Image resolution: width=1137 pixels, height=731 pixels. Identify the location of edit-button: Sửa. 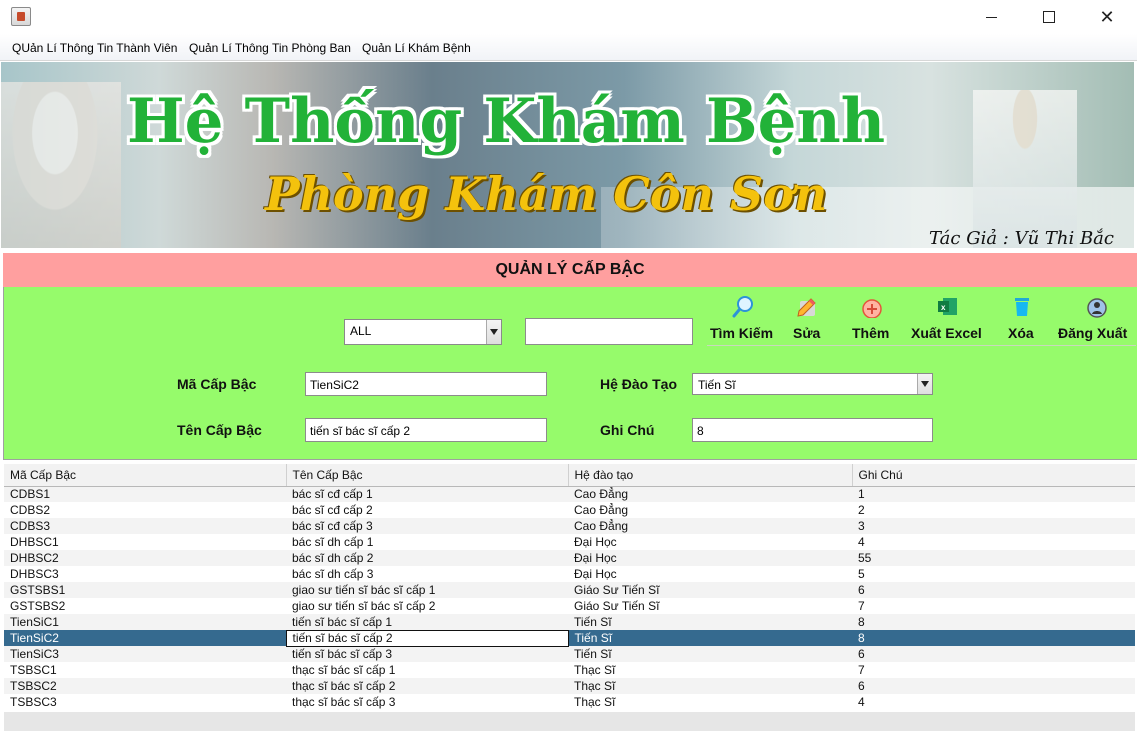
(809, 321).